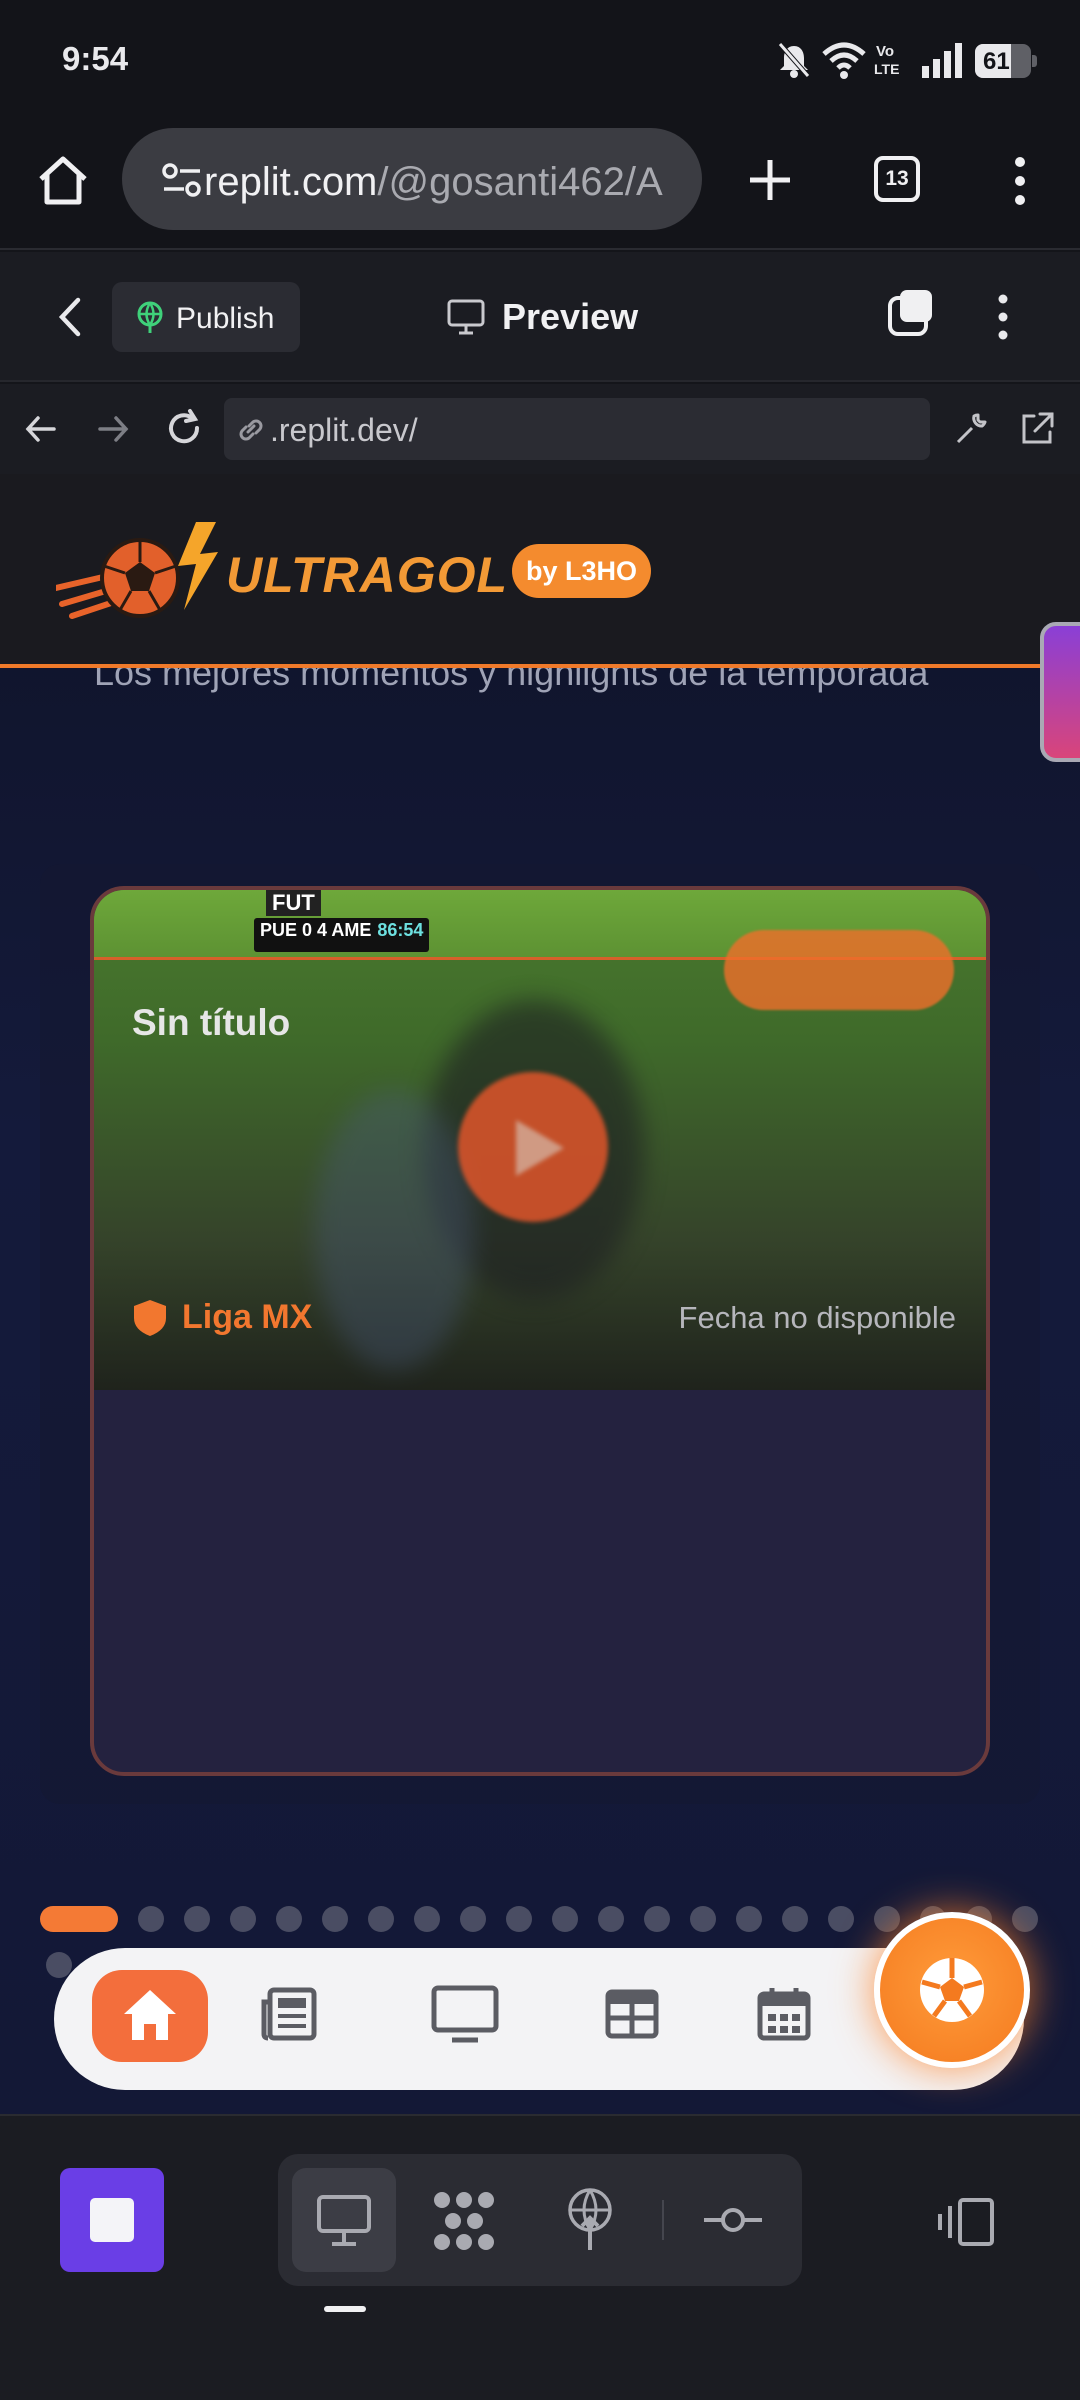 The width and height of the screenshot is (1080, 2400). I want to click on broadcast-tag: FUT, so click(293, 903).